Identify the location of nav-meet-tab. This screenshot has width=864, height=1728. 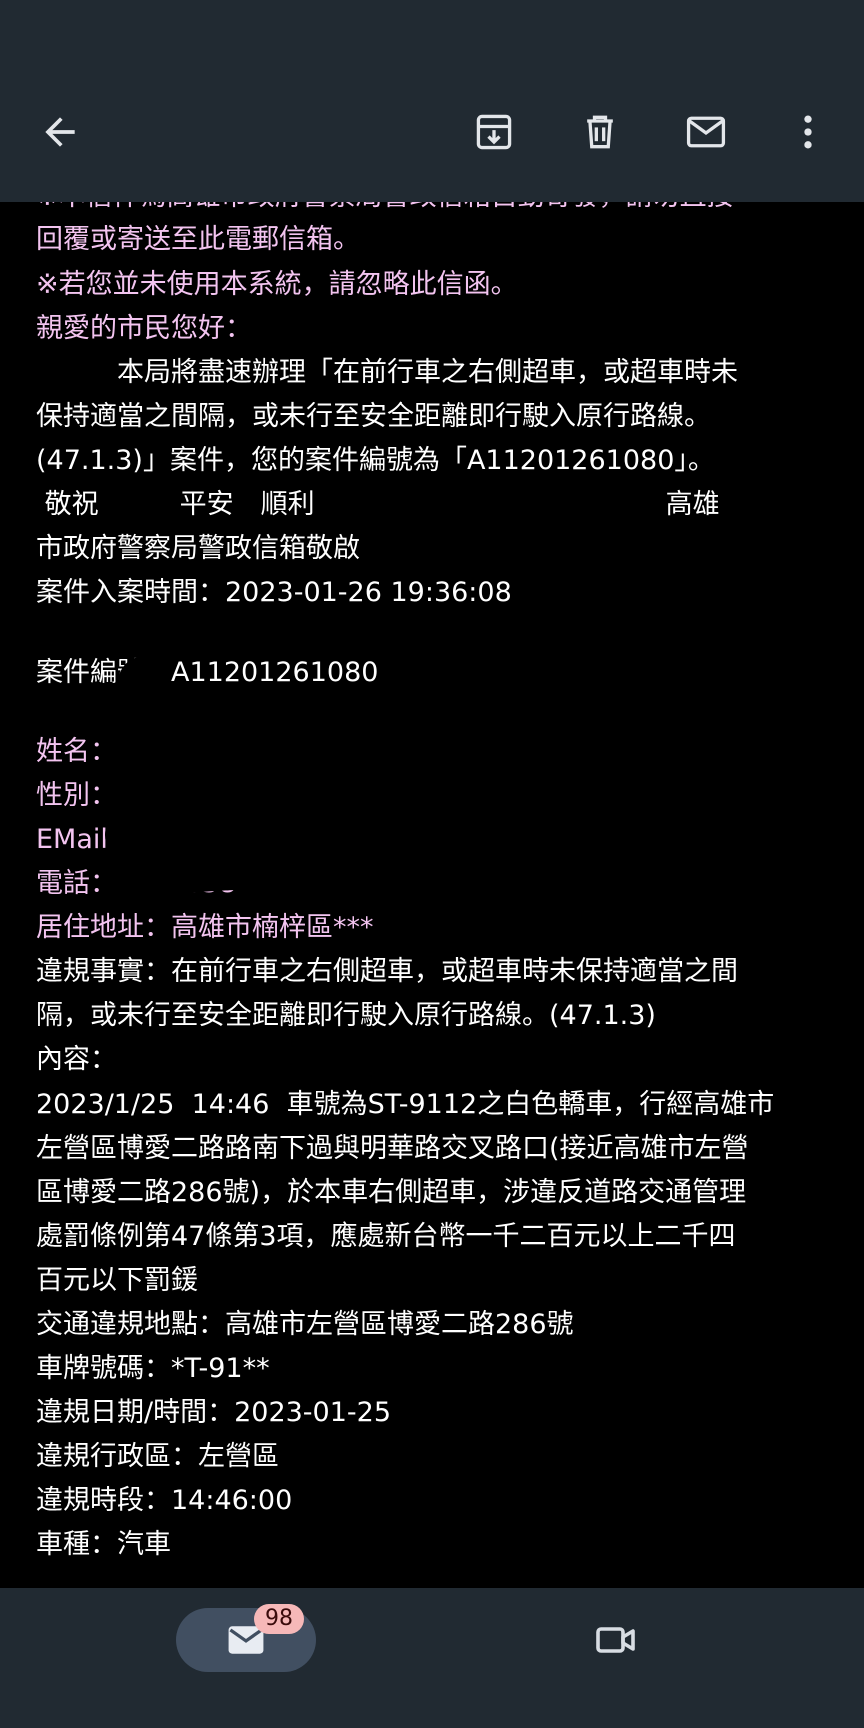
(616, 1640).